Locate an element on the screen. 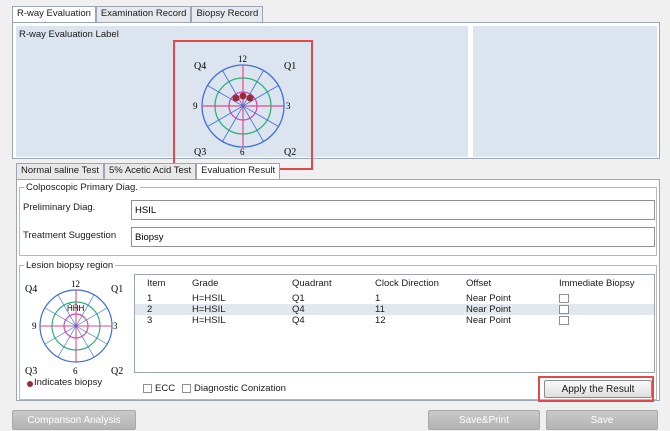 The image size is (670, 431). diagram-highlight is located at coordinates (243, 105).